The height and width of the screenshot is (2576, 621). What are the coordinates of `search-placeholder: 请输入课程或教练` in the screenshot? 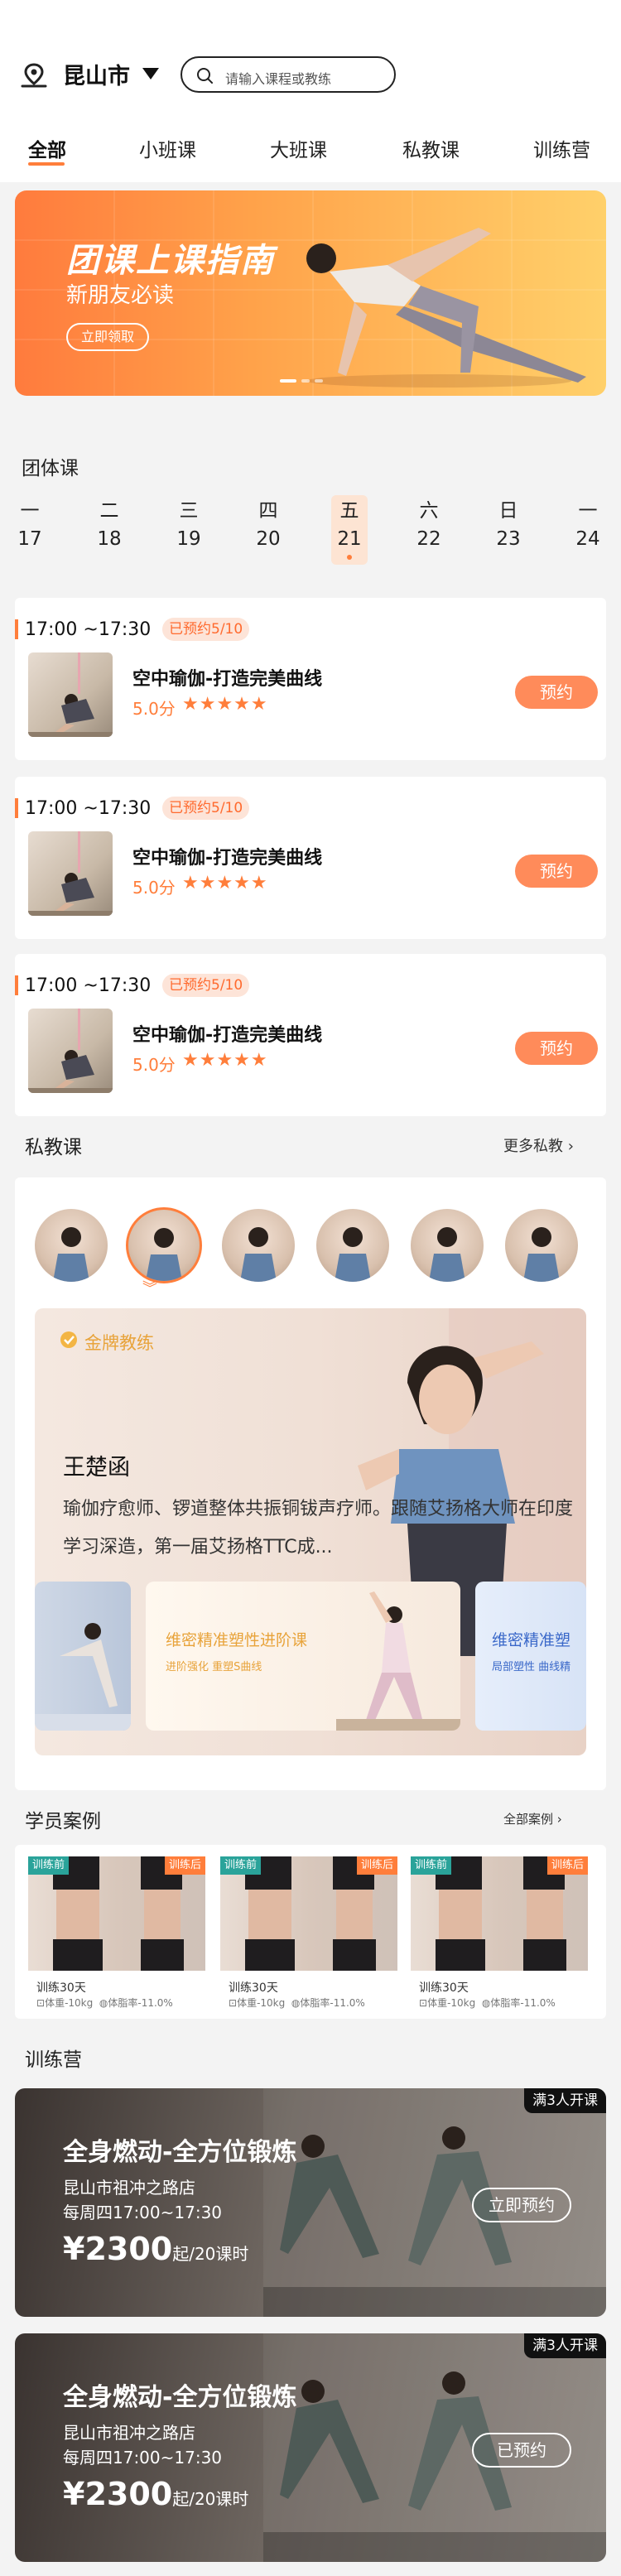 It's located at (278, 79).